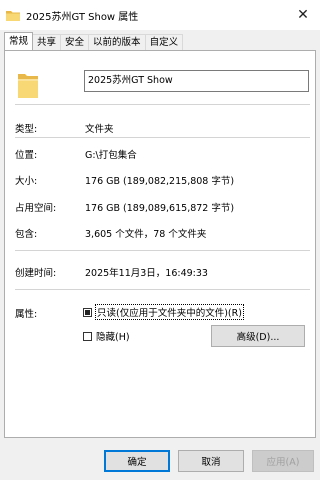  What do you see at coordinates (146, 234) in the screenshot?
I see `contains-value: 3,605 个文件，78 个文件夹` at bounding box center [146, 234].